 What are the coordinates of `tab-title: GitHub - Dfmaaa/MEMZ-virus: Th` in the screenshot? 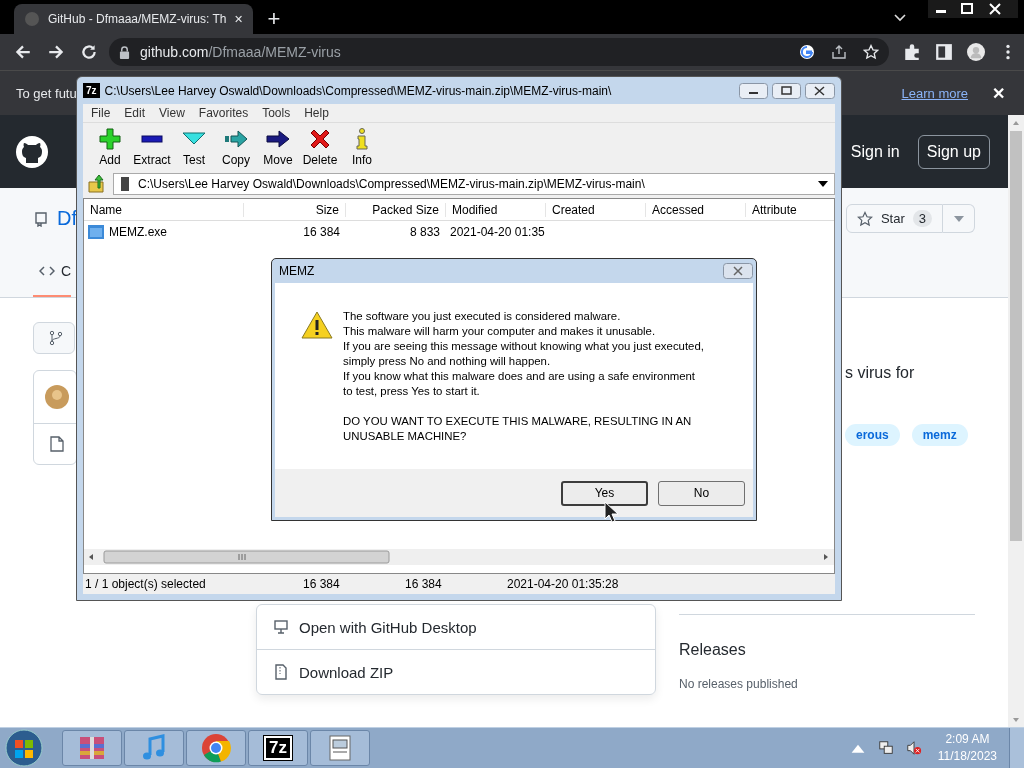 It's located at (137, 19).